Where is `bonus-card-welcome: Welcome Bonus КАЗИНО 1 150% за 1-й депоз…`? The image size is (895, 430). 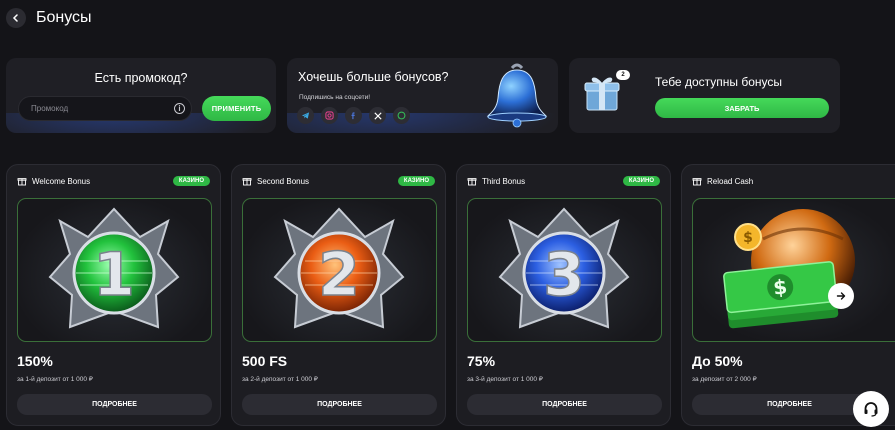 bonus-card-welcome: Welcome Bonus КАЗИНО 1 150% за 1-й депоз… is located at coordinates (113, 295).